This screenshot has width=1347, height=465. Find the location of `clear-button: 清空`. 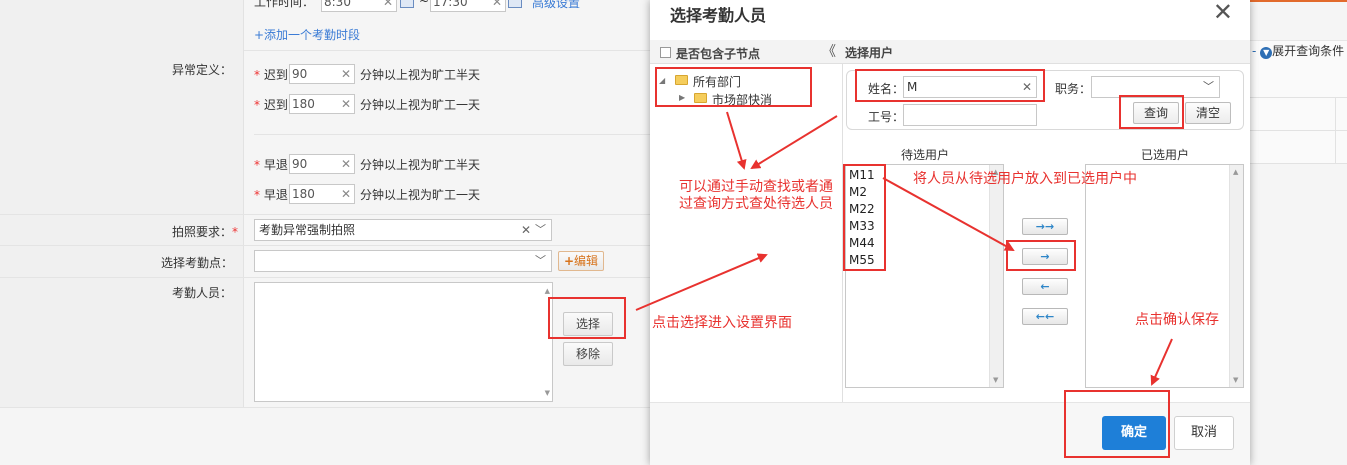

clear-button: 清空 is located at coordinates (1208, 113).